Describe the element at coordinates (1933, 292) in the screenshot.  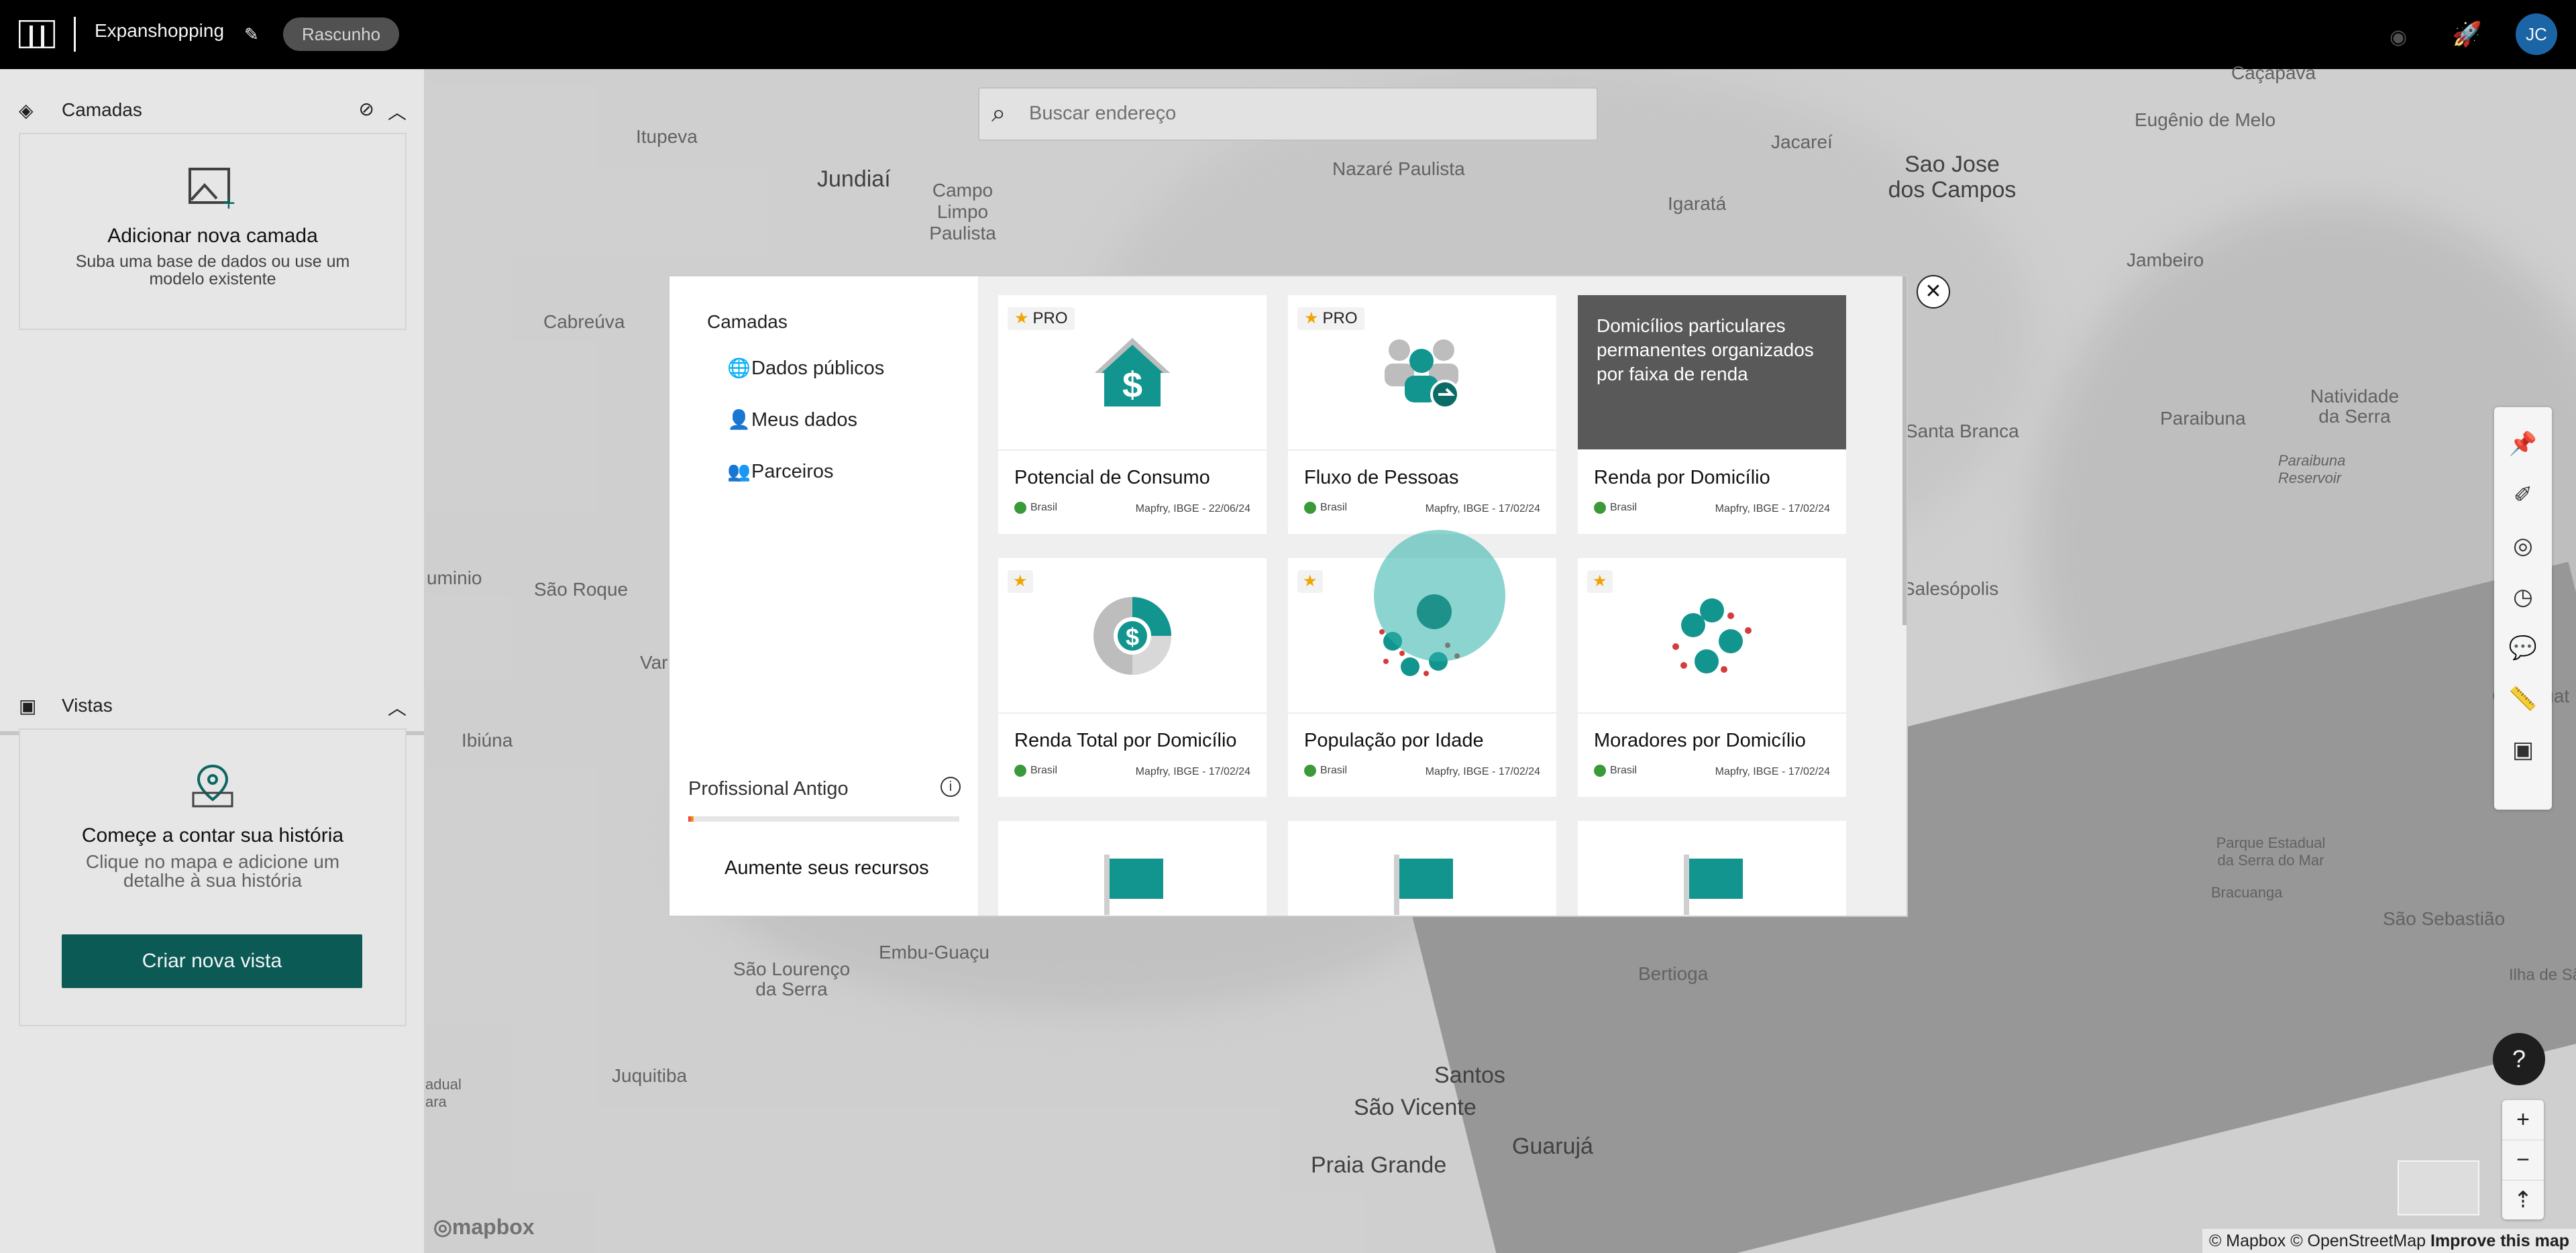
I see `close-icon: ✕` at that location.